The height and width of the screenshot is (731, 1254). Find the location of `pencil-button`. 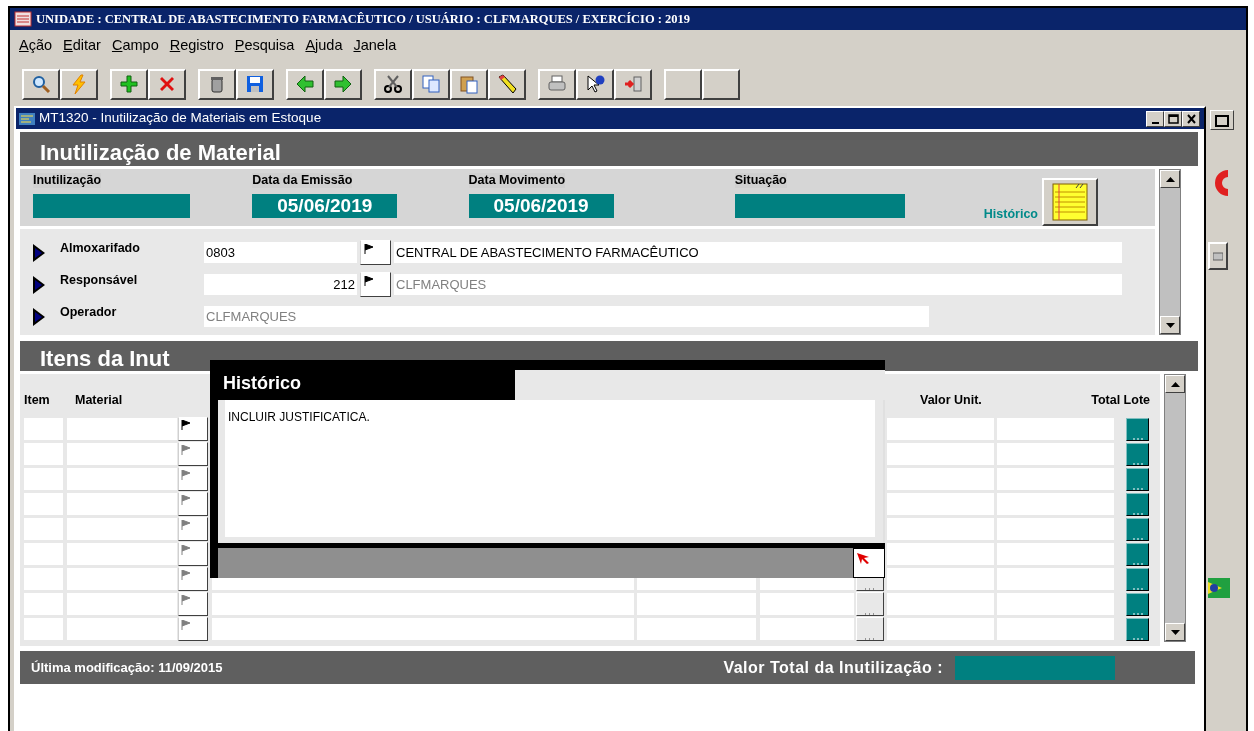

pencil-button is located at coordinates (507, 84).